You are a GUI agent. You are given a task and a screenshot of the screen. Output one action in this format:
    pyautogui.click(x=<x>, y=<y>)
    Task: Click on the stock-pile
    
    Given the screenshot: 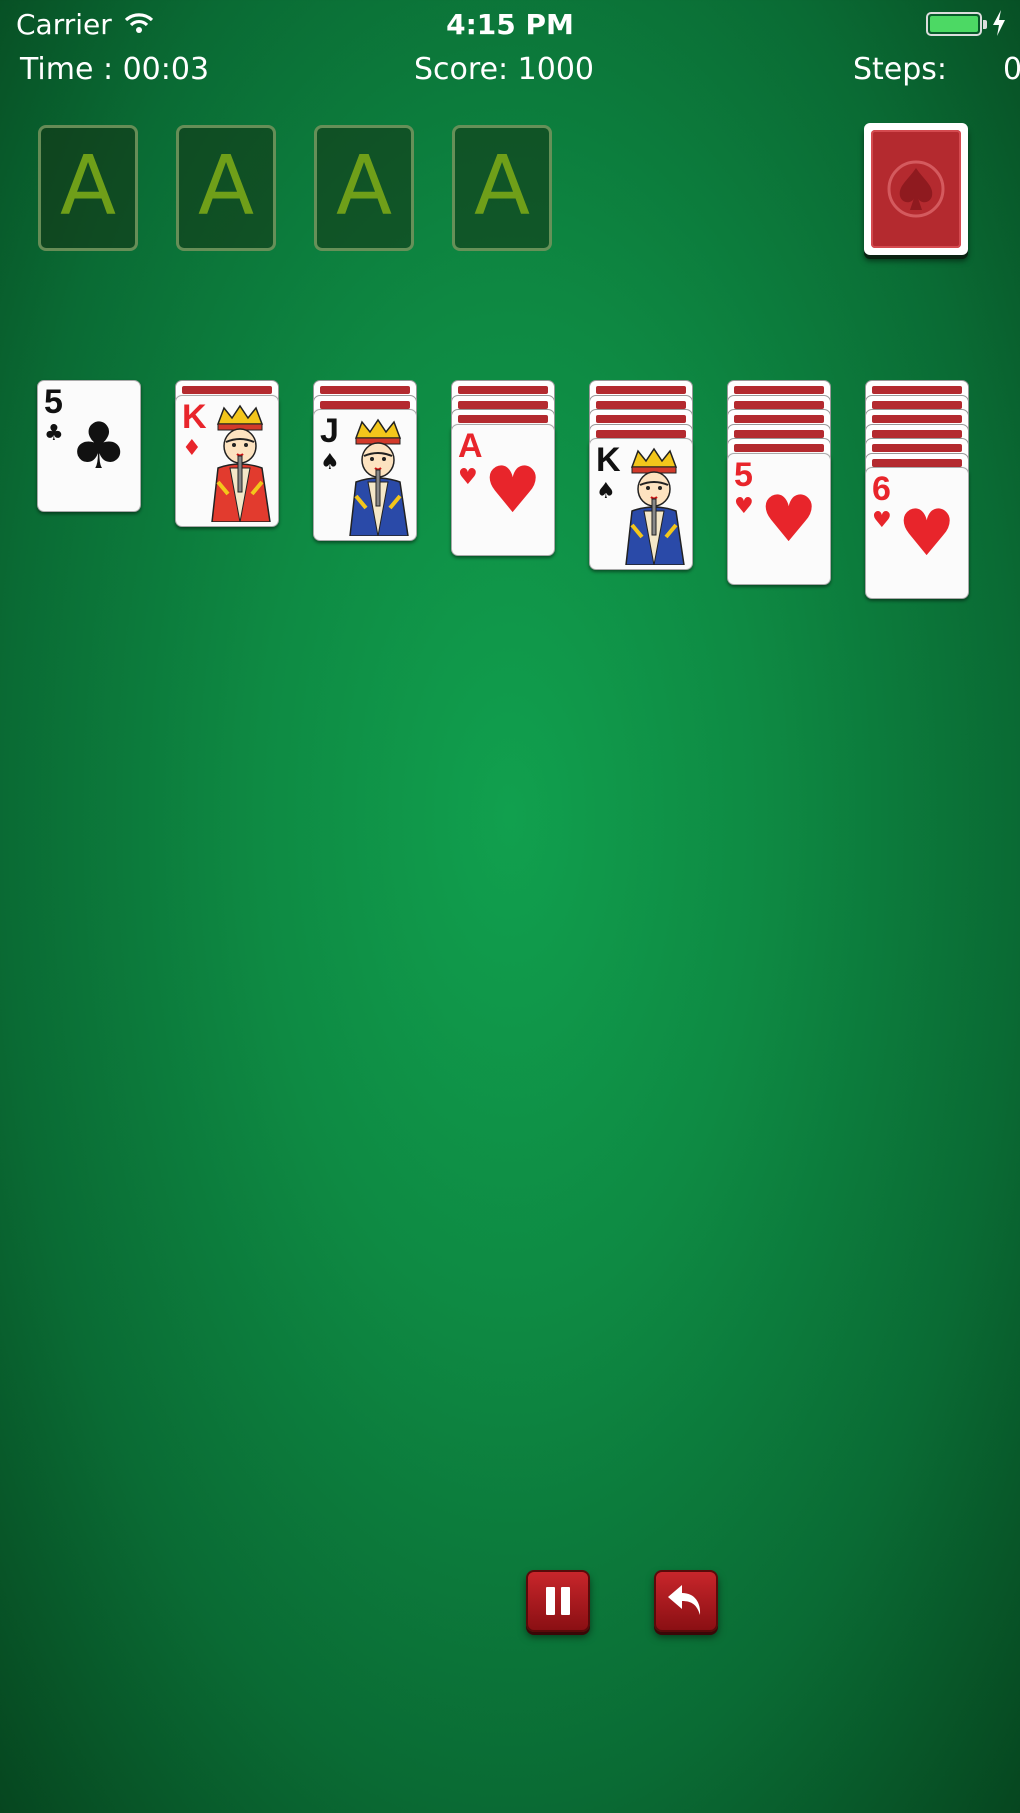 What is the action you would take?
    pyautogui.click(x=916, y=189)
    